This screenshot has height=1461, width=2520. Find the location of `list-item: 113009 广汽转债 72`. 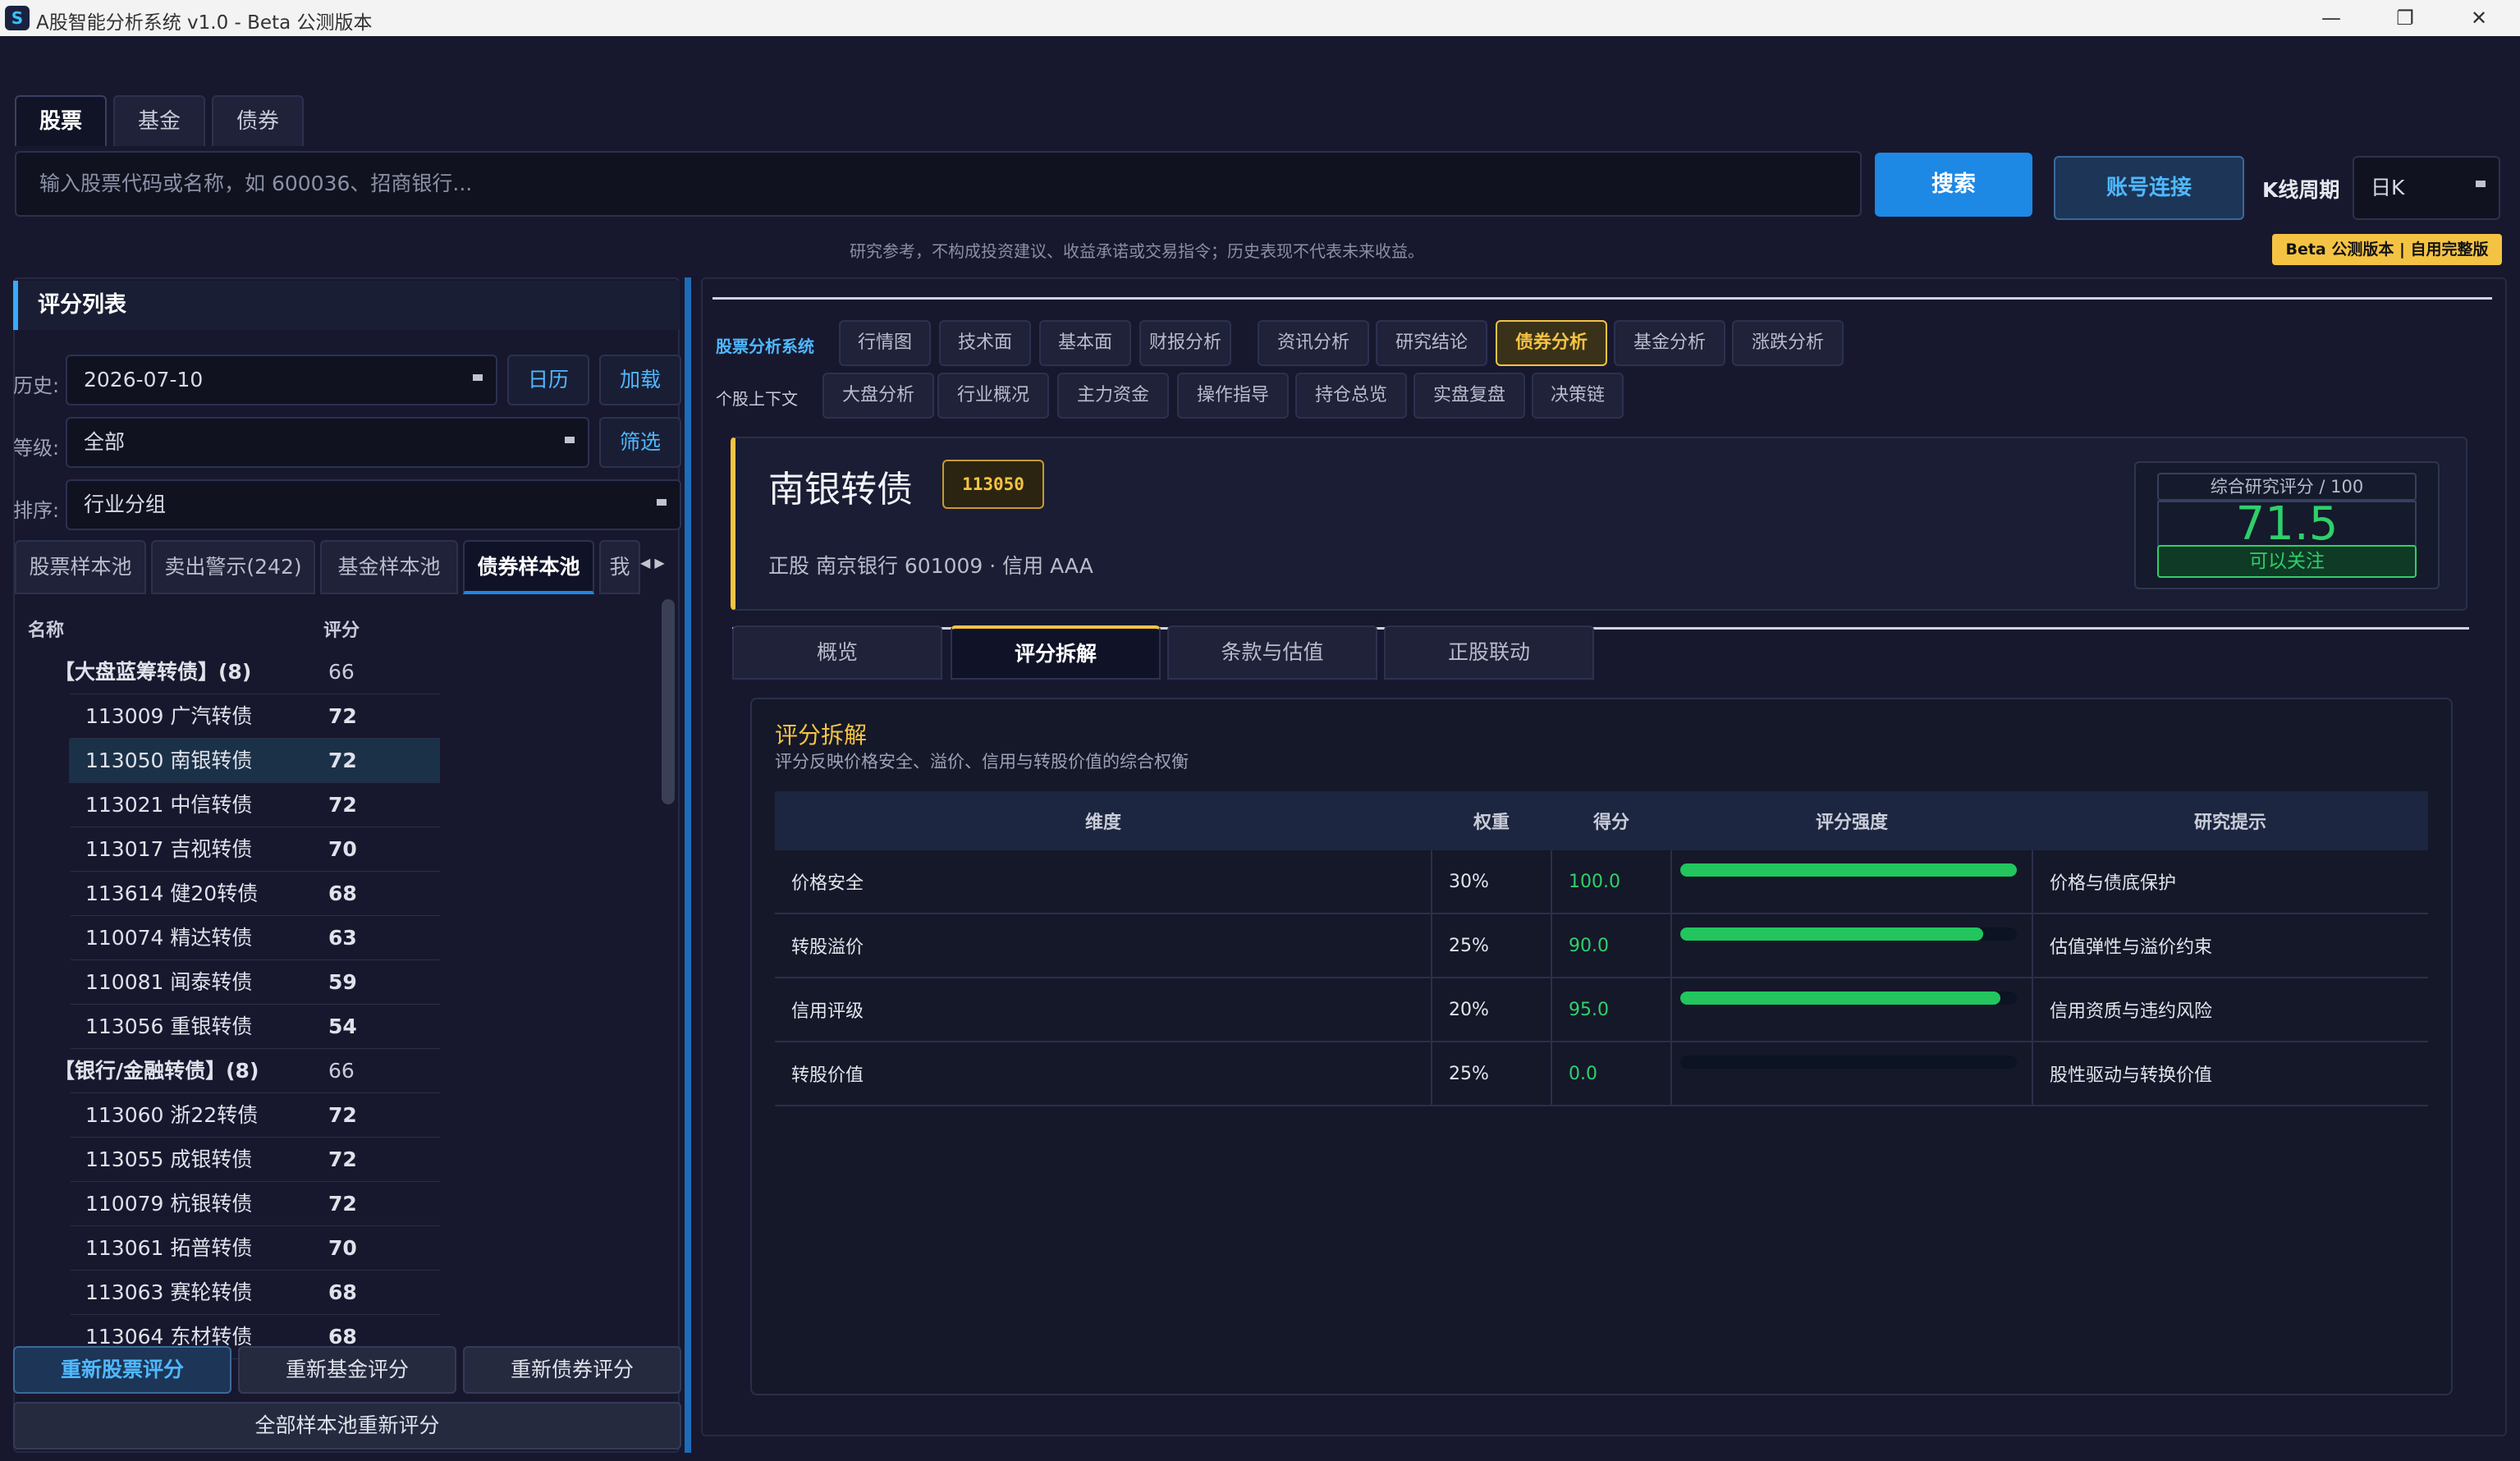

list-item: 113009 广汽转债 72 is located at coordinates (226, 716).